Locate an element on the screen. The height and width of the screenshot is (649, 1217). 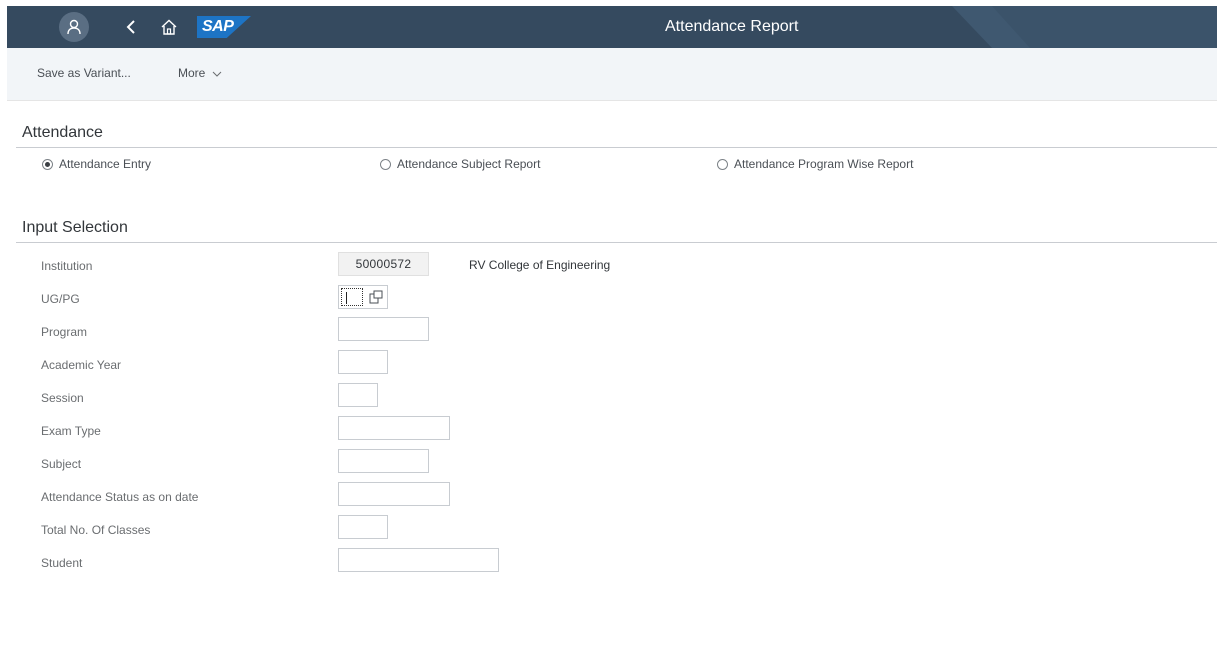
exam-type-label: Exam Type is located at coordinates (71, 431).